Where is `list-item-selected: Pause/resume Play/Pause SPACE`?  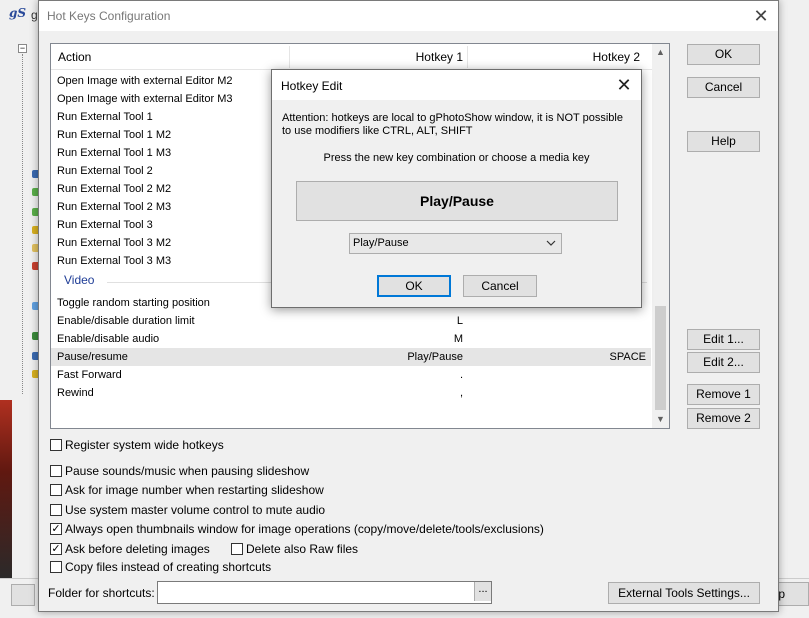
list-item-selected: Pause/resume Play/Pause SPACE is located at coordinates (351, 357).